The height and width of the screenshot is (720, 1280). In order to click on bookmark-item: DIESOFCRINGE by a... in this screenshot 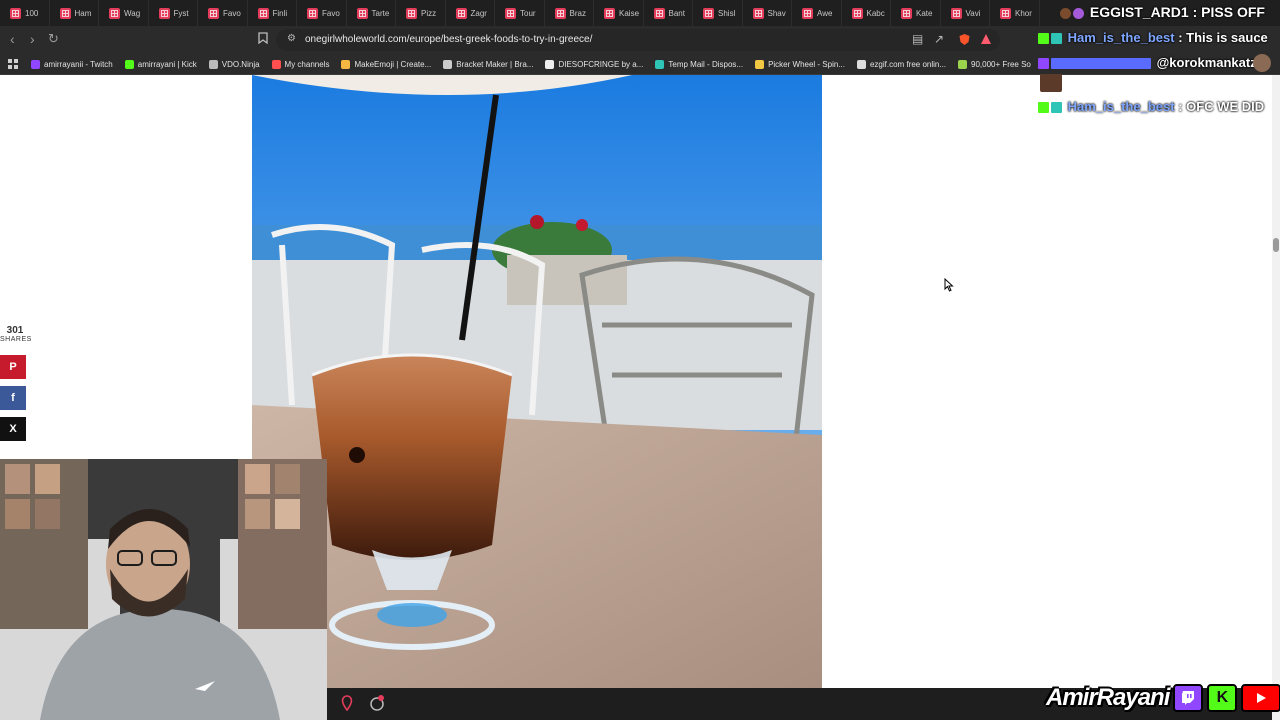, I will do `click(594, 64)`.